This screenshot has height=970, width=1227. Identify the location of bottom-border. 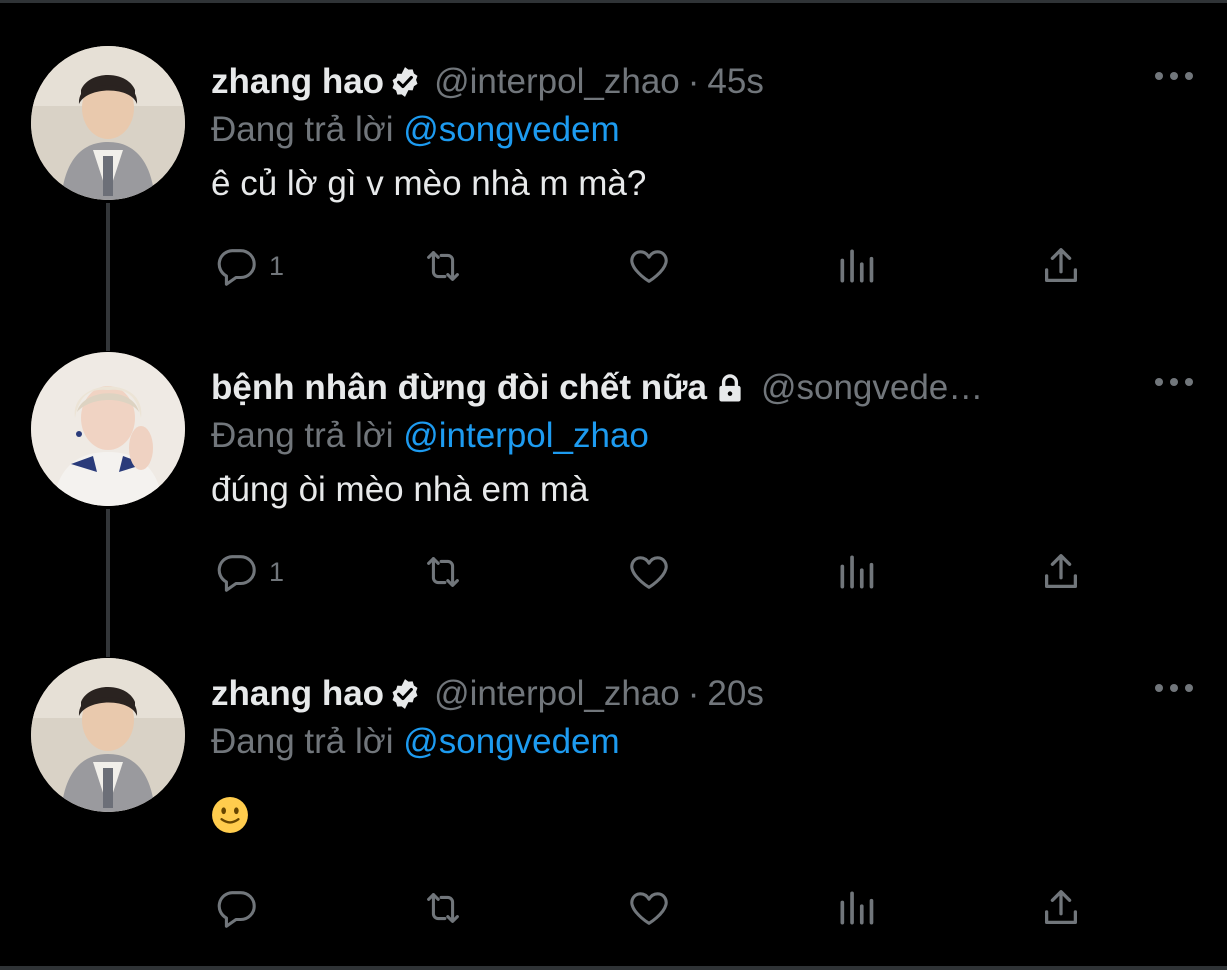
(613, 968).